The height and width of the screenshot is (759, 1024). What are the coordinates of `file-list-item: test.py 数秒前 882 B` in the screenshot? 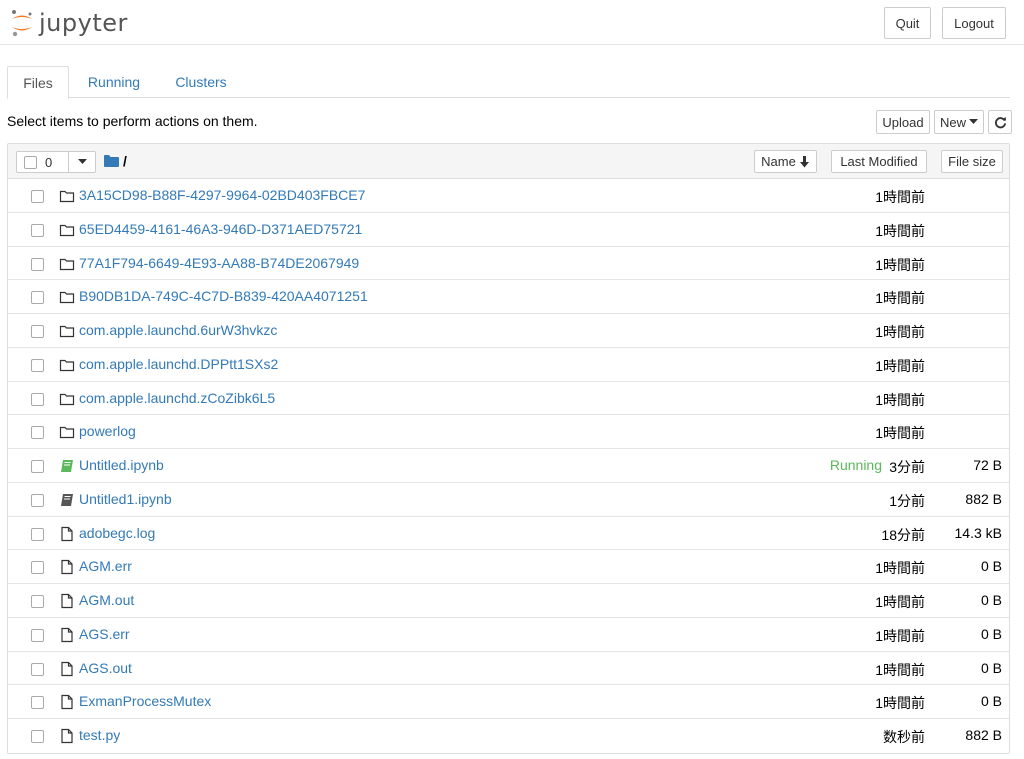 It's located at (508, 736).